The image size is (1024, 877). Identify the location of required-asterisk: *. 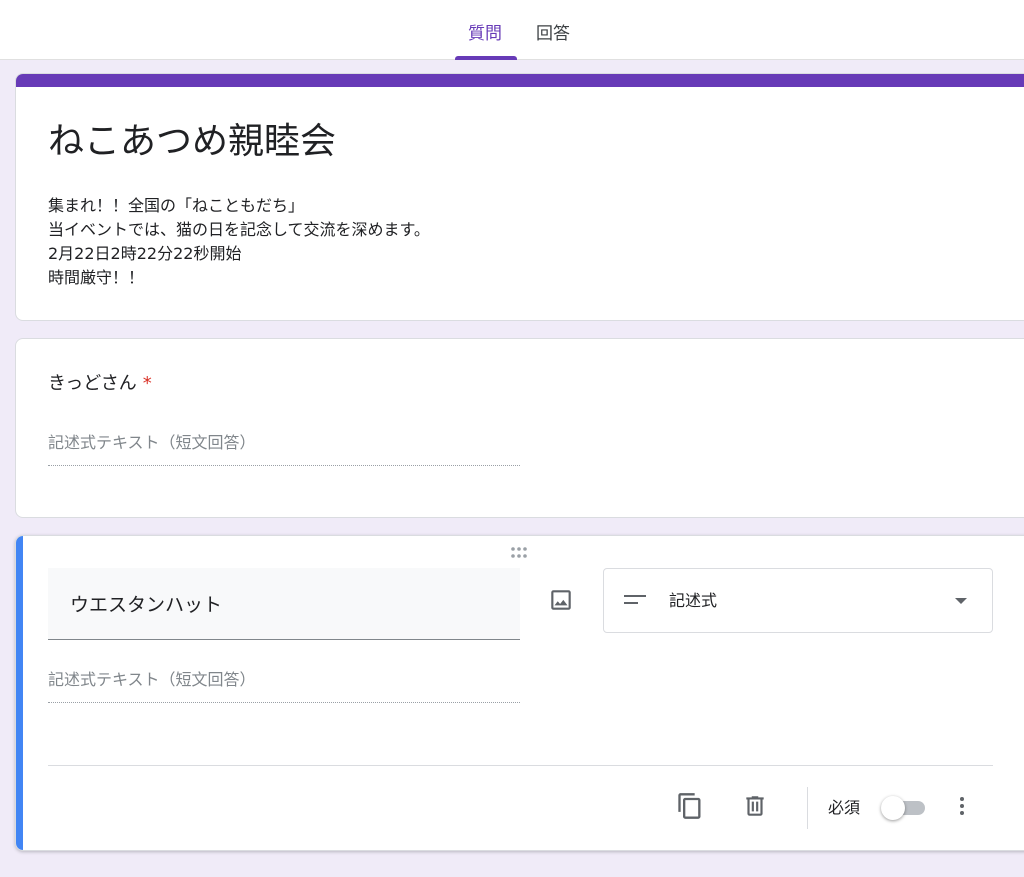
(147, 383).